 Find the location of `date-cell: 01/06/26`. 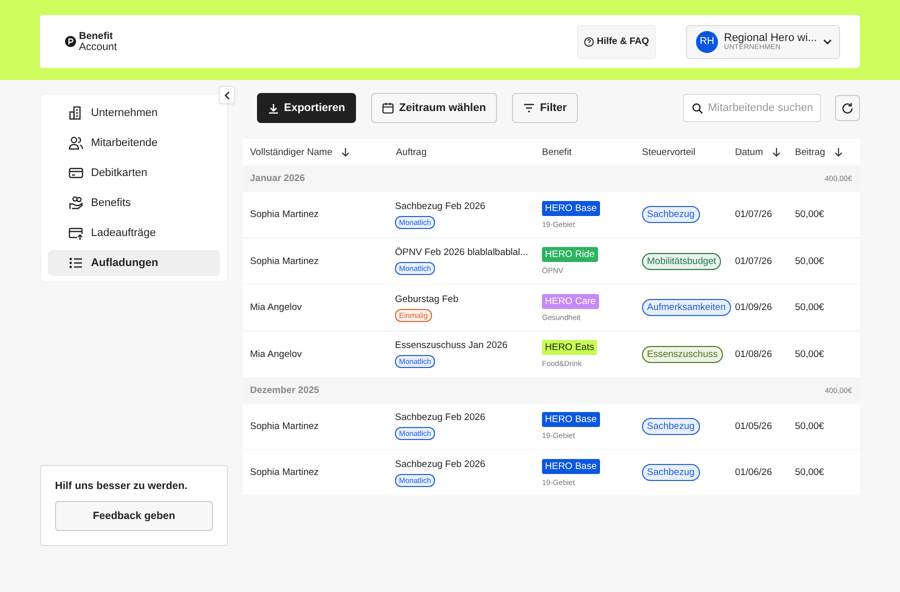

date-cell: 01/06/26 is located at coordinates (753, 472).